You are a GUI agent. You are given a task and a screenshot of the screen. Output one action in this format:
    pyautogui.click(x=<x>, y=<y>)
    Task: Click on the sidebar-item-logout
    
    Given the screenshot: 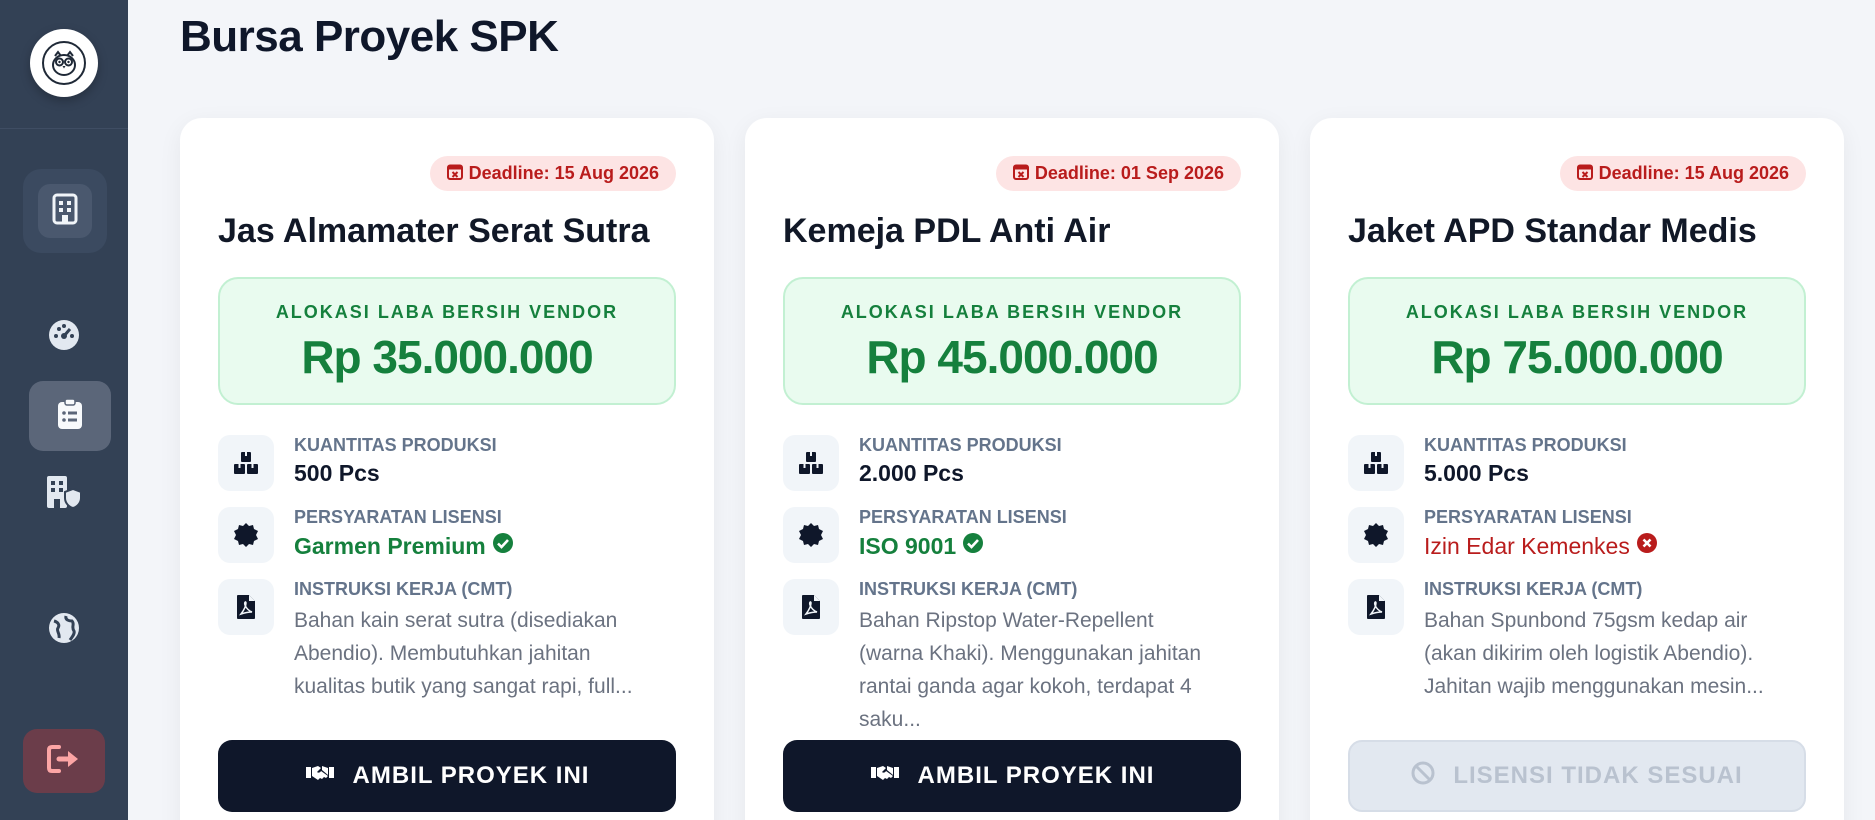 What is the action you would take?
    pyautogui.click(x=64, y=761)
    